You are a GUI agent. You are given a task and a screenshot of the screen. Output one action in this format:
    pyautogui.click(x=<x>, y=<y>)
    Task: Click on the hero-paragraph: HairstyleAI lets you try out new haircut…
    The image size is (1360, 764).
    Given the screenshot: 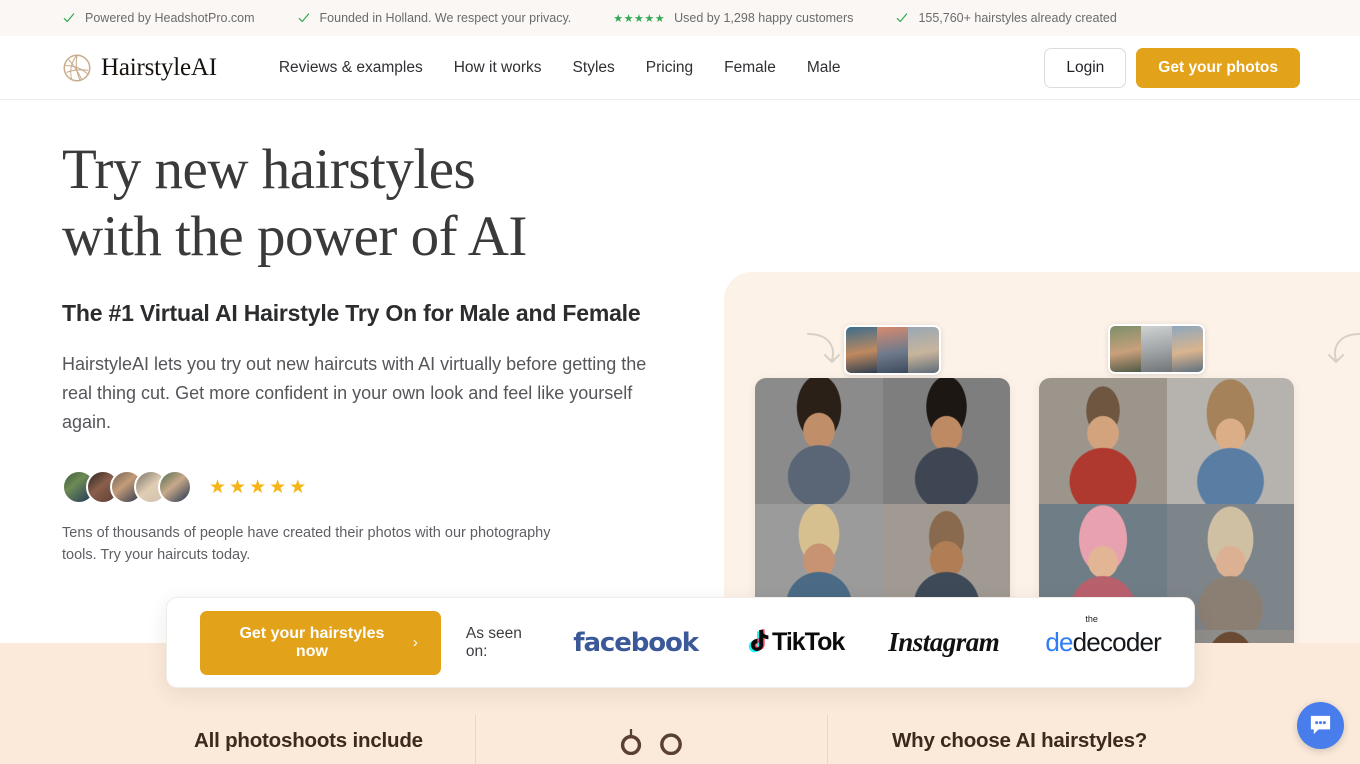 What is the action you would take?
    pyautogui.click(x=354, y=393)
    